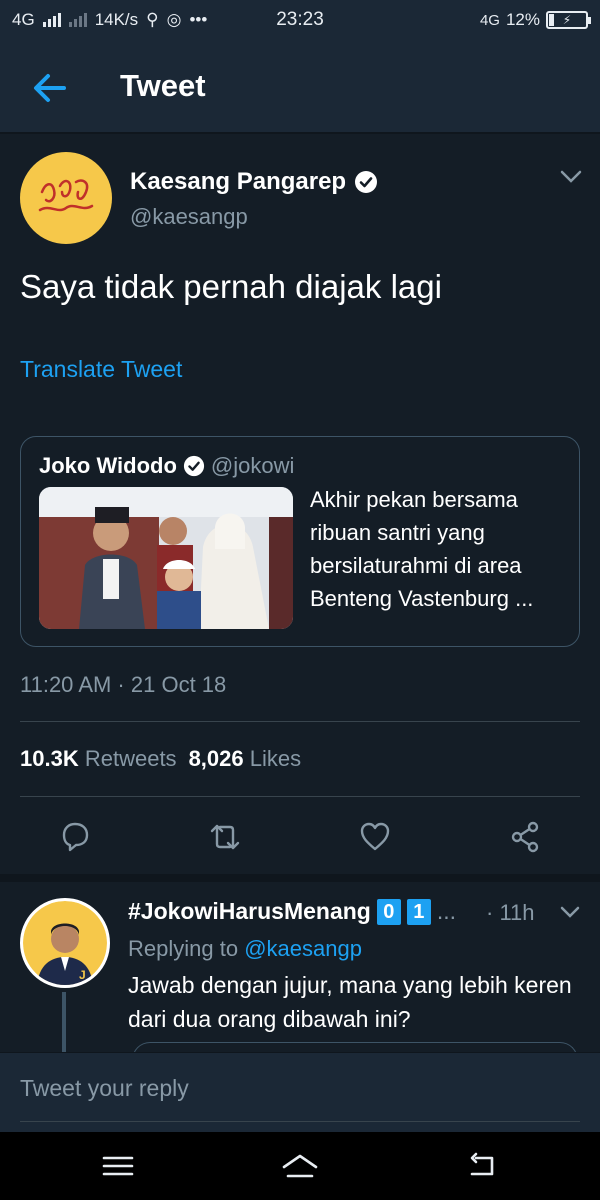 The width and height of the screenshot is (600, 1200). What do you see at coordinates (101, 369) in the screenshot?
I see `translate-tweet-link: Translate Tweet` at bounding box center [101, 369].